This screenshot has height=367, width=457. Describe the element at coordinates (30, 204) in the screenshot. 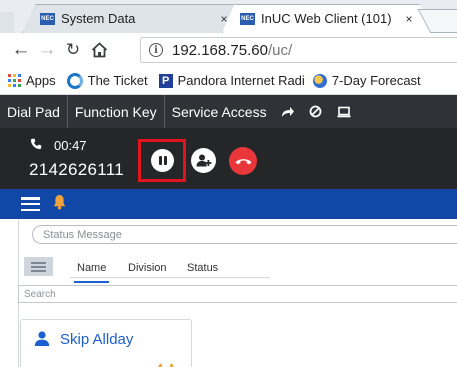

I see `menu-icon` at that location.